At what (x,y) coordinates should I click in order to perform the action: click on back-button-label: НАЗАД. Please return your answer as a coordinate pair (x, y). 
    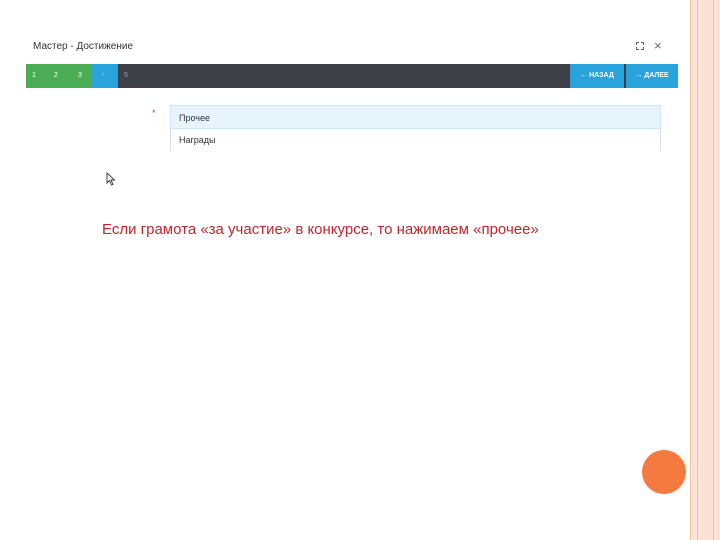
    Looking at the image, I should click on (601, 75).